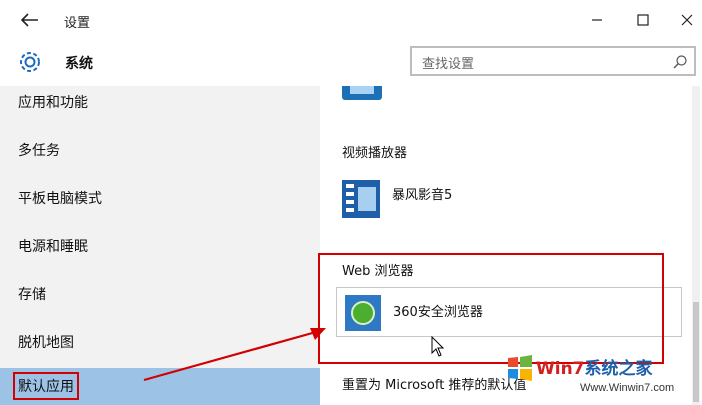  Describe the element at coordinates (160, 152) in the screenshot. I see `sidebar-item-multitasking: 多任务` at that location.